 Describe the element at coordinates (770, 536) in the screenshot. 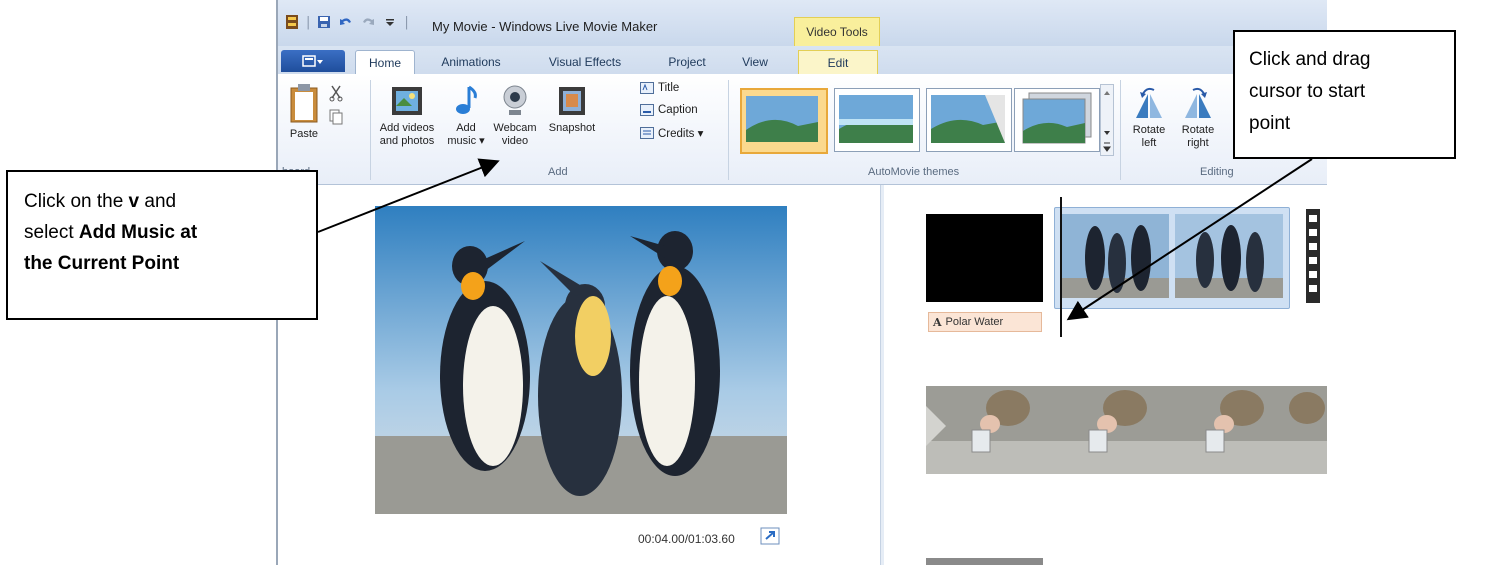

I see `expand-preview-icon` at that location.